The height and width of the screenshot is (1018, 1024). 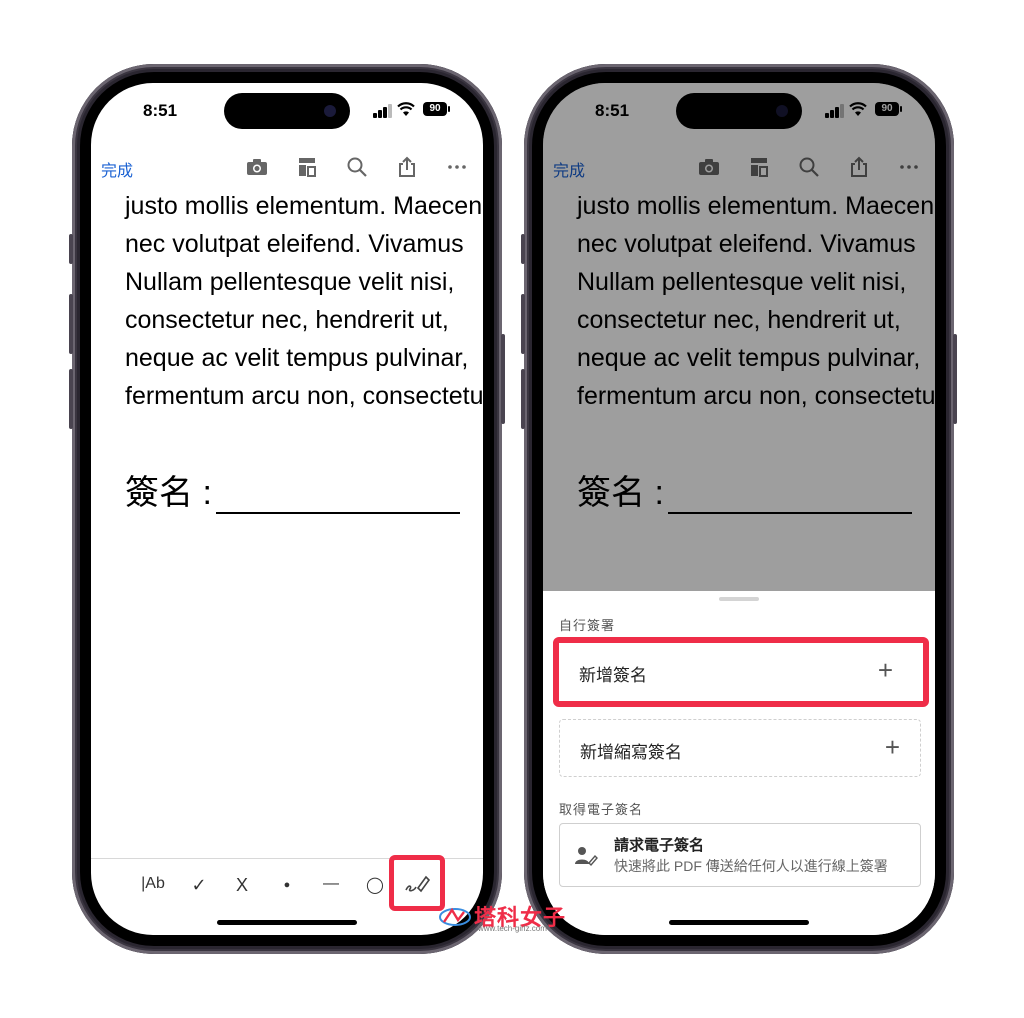 What do you see at coordinates (168, 493) in the screenshot?
I see `signature-label: 簽名 :` at bounding box center [168, 493].